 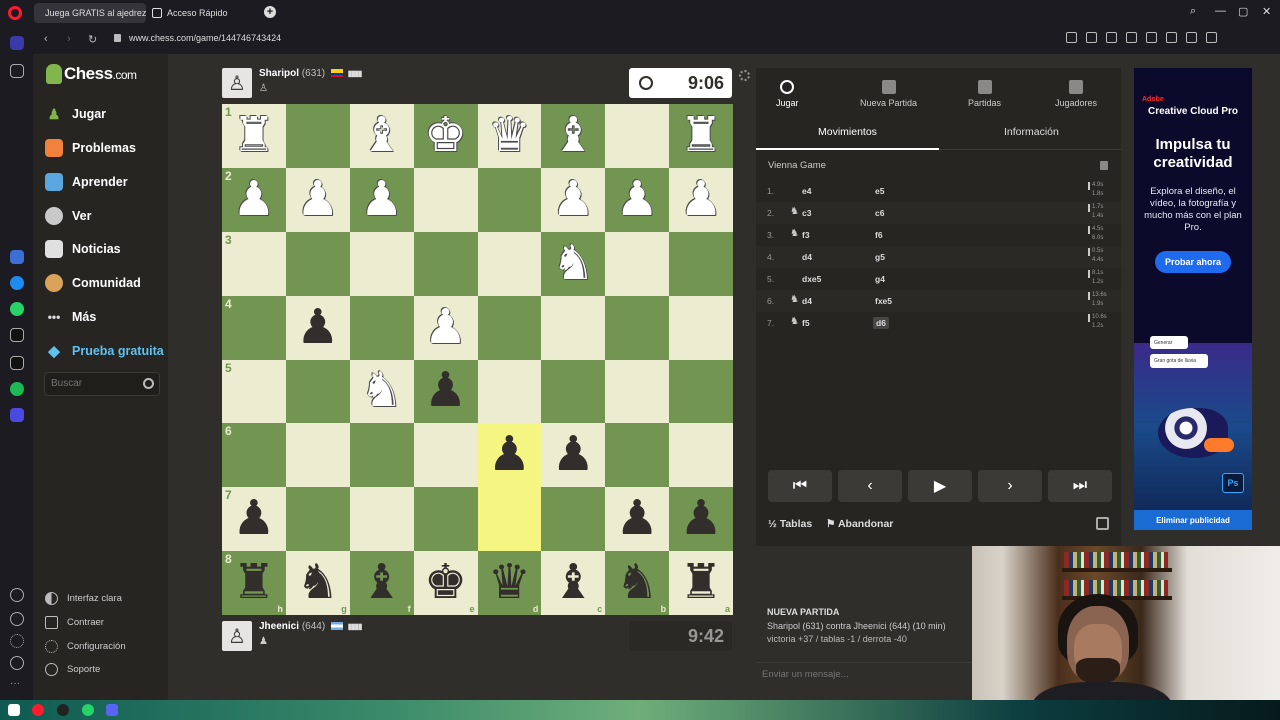 I want to click on menu-icon, so click(x=1191, y=37).